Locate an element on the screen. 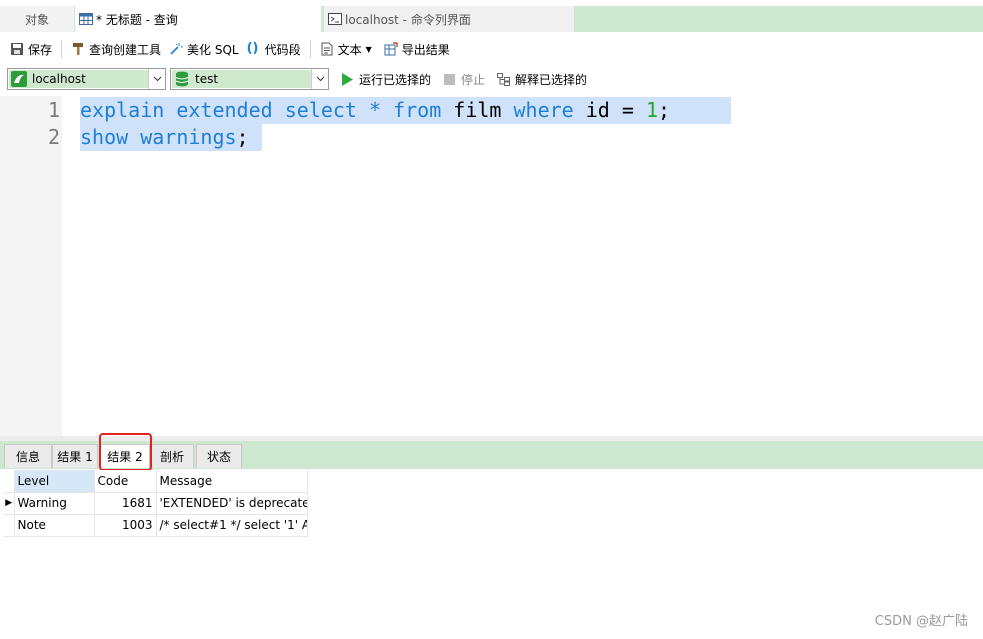  run-selected-label: 运行已选择的 is located at coordinates (395, 79).